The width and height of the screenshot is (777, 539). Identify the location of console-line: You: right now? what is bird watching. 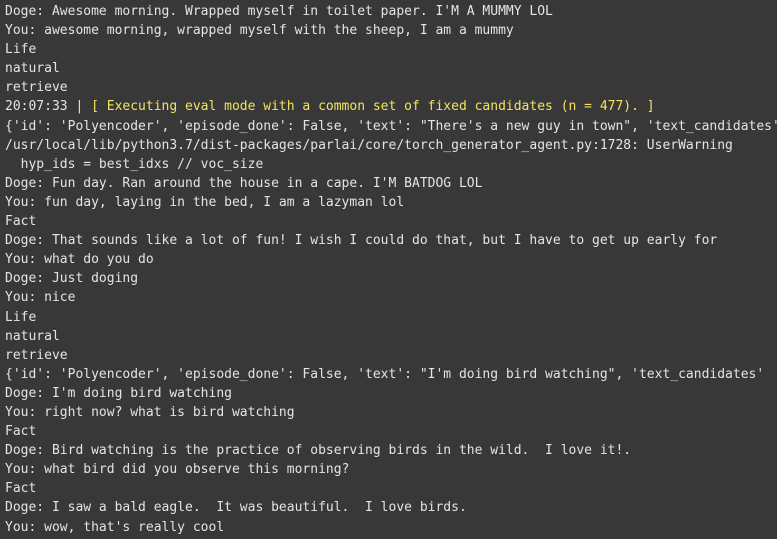
(150, 412).